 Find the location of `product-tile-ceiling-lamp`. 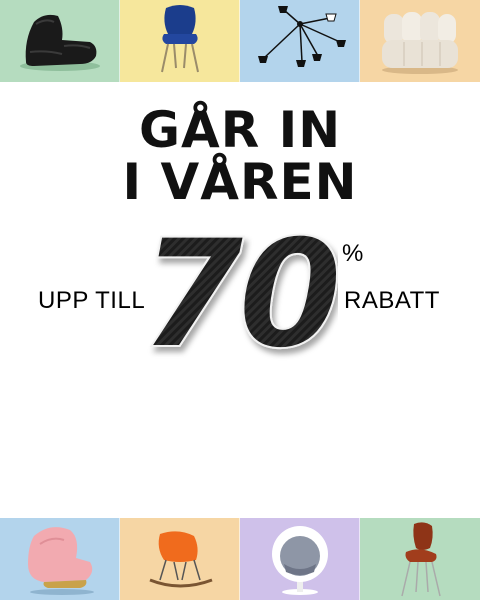

product-tile-ceiling-lamp is located at coordinates (300, 41).